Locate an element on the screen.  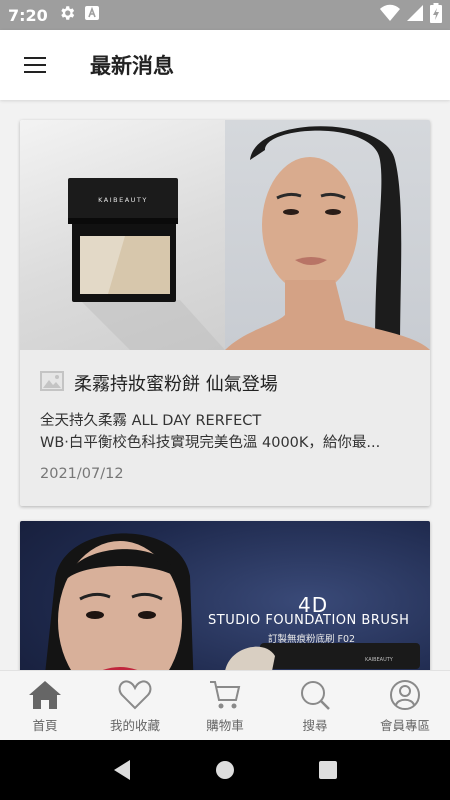
app-bar: 最新消息 is located at coordinates (225, 65).